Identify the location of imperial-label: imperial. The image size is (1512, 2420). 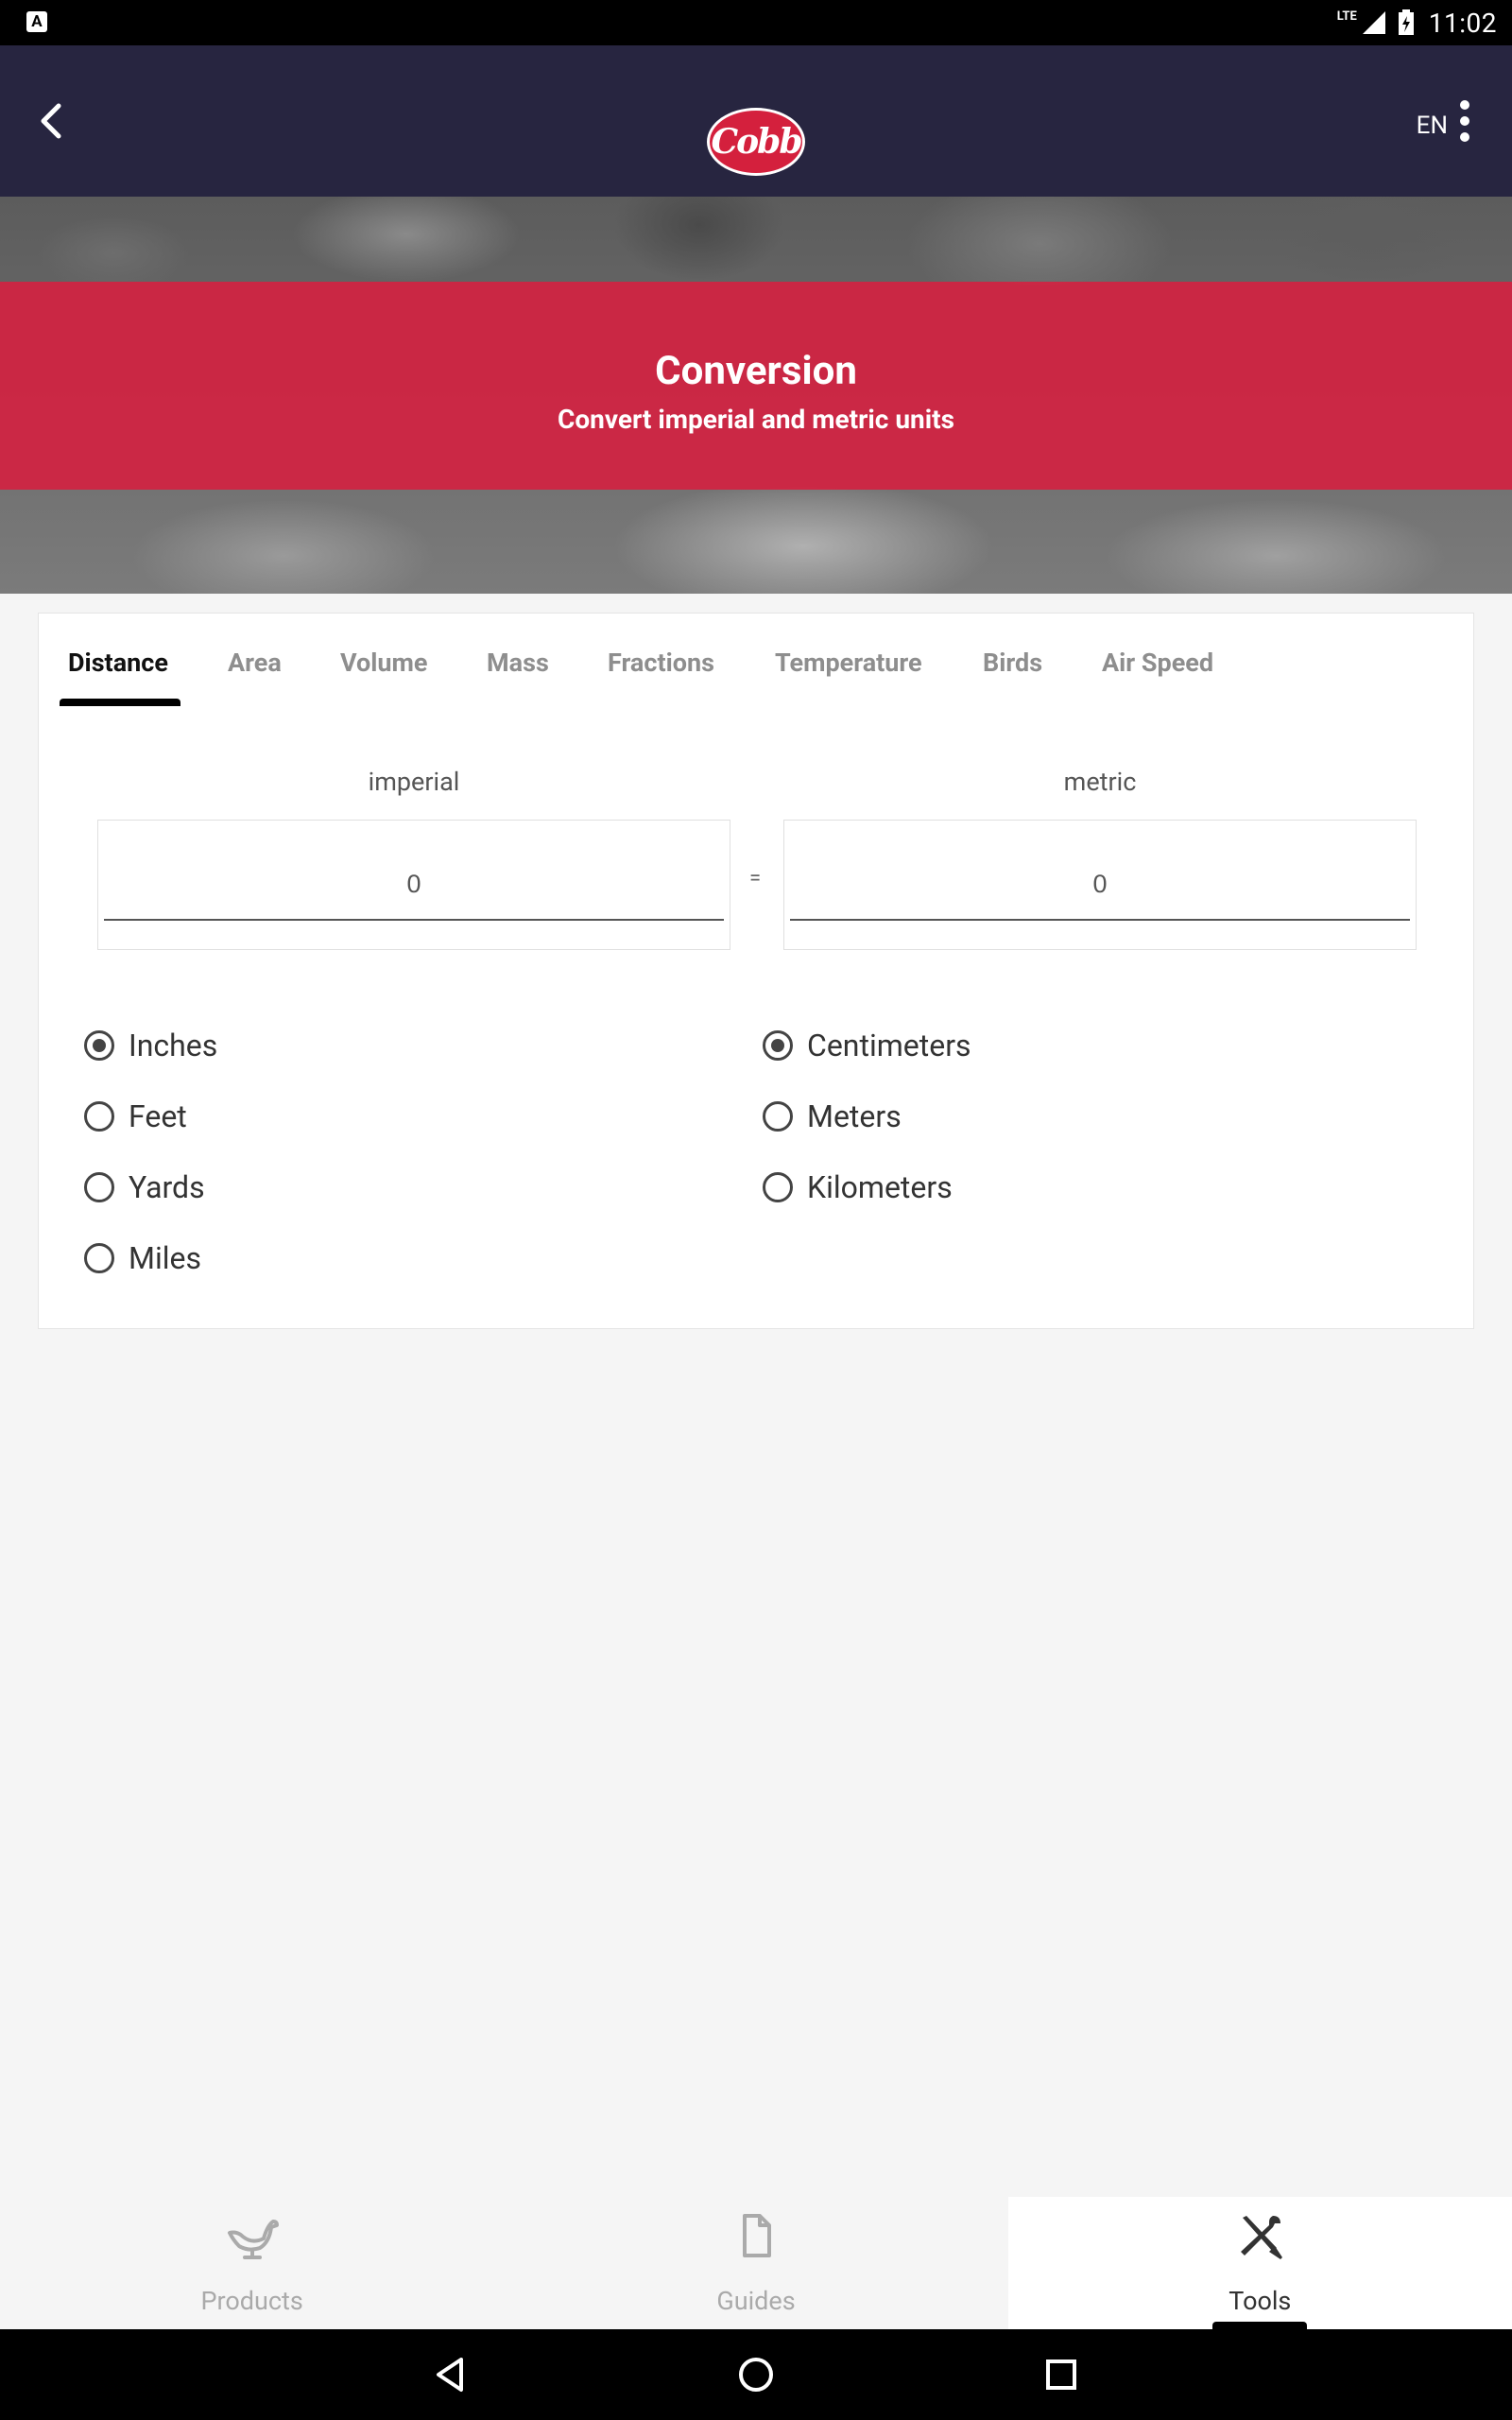
(414, 782).